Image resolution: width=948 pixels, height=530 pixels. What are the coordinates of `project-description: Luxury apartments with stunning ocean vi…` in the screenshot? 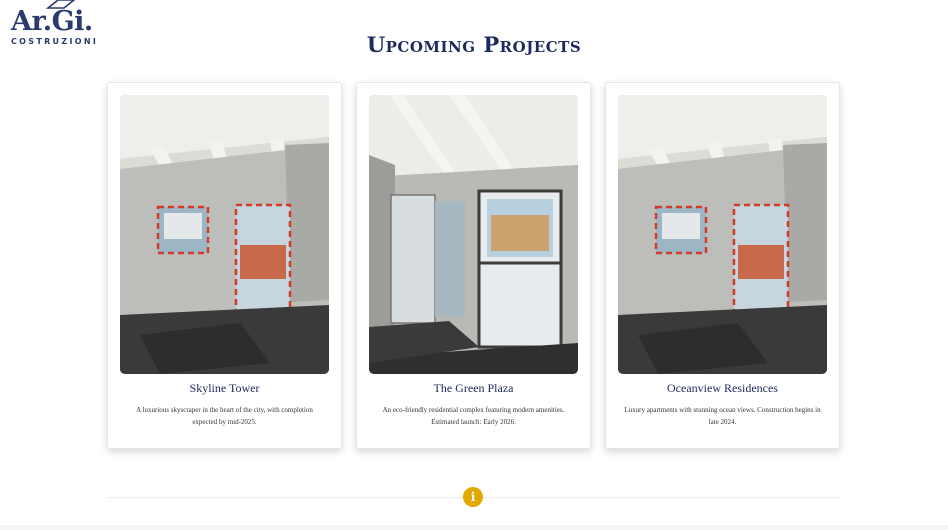 It's located at (722, 416).